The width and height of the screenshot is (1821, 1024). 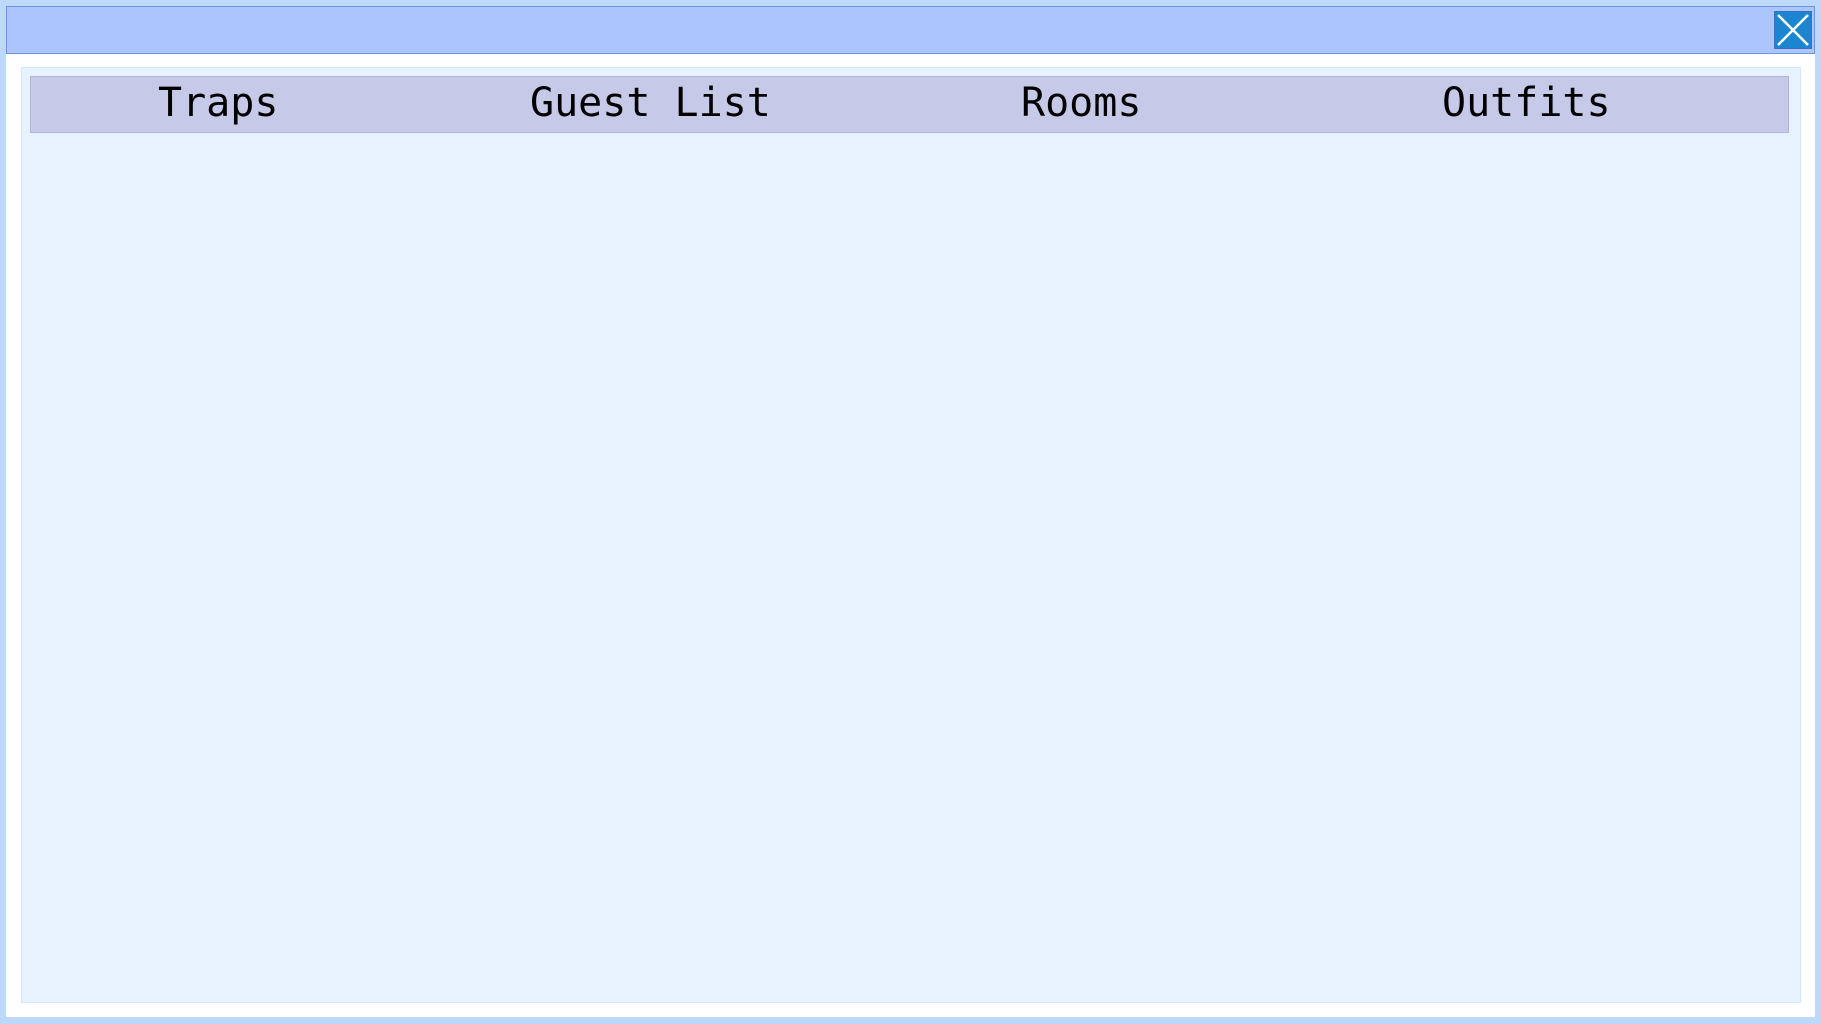 I want to click on close-button, so click(x=1793, y=30).